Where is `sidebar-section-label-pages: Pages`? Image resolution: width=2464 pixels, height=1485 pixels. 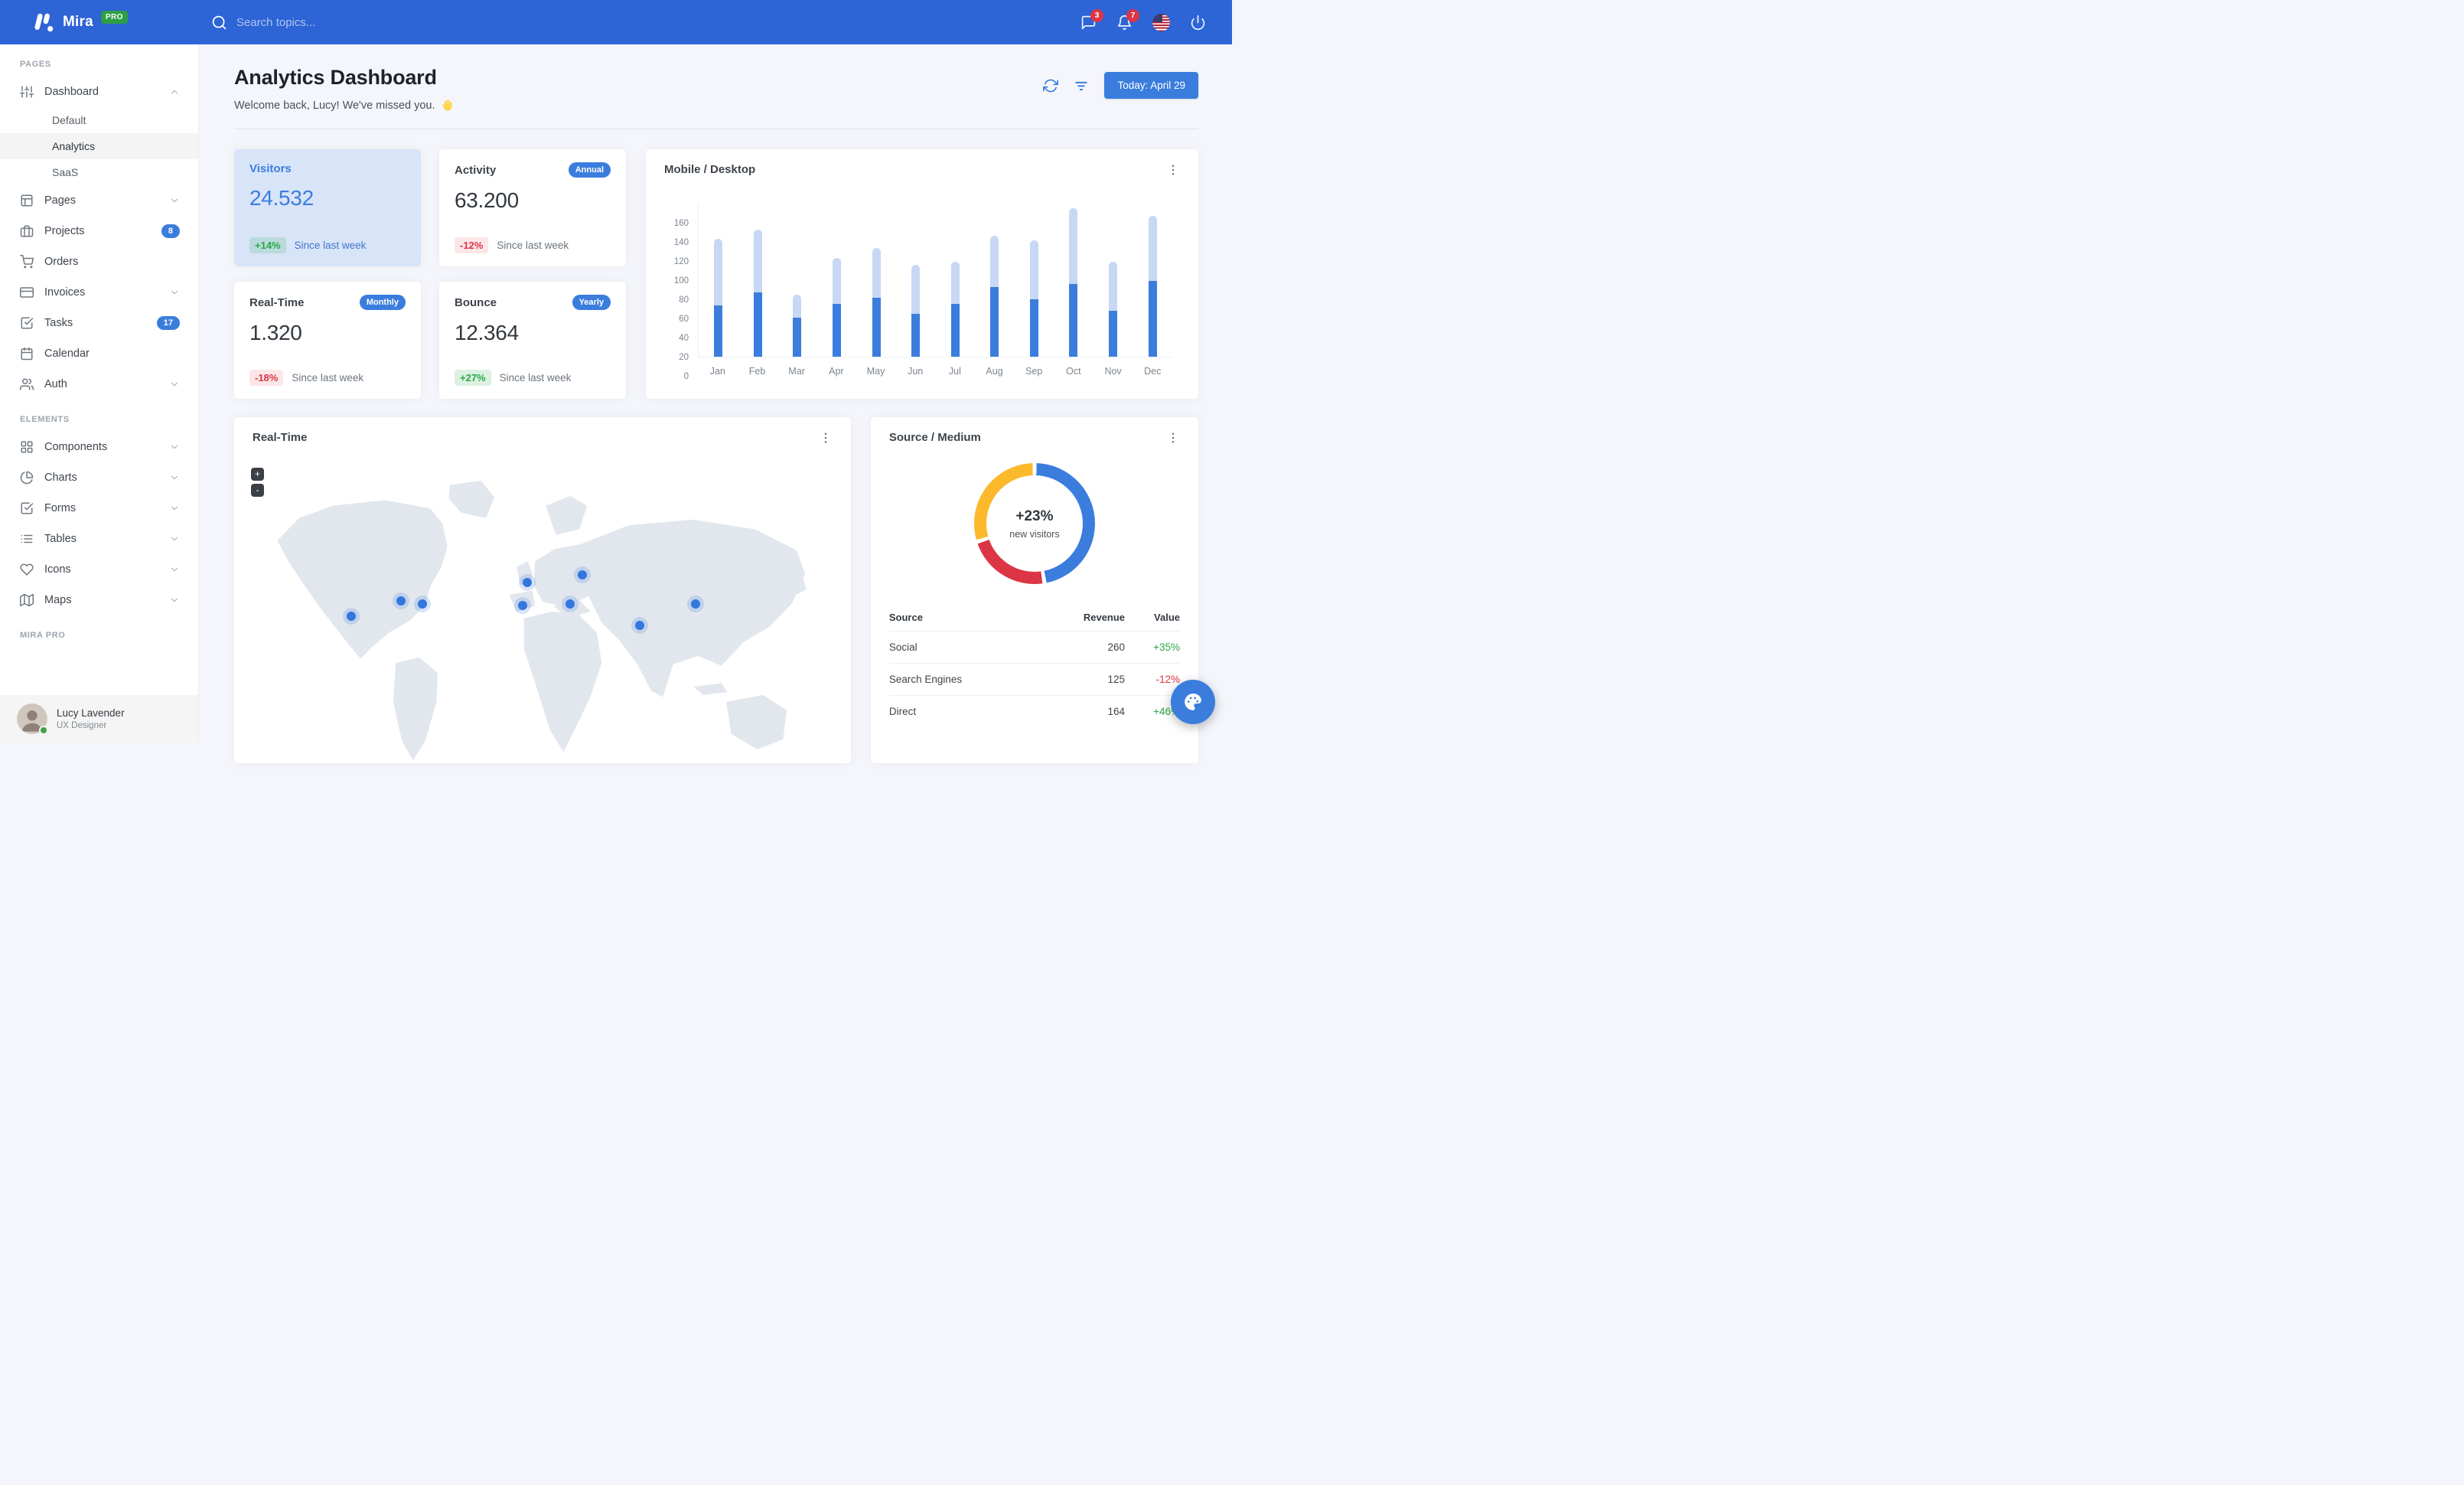 sidebar-section-label-pages: Pages is located at coordinates (35, 64).